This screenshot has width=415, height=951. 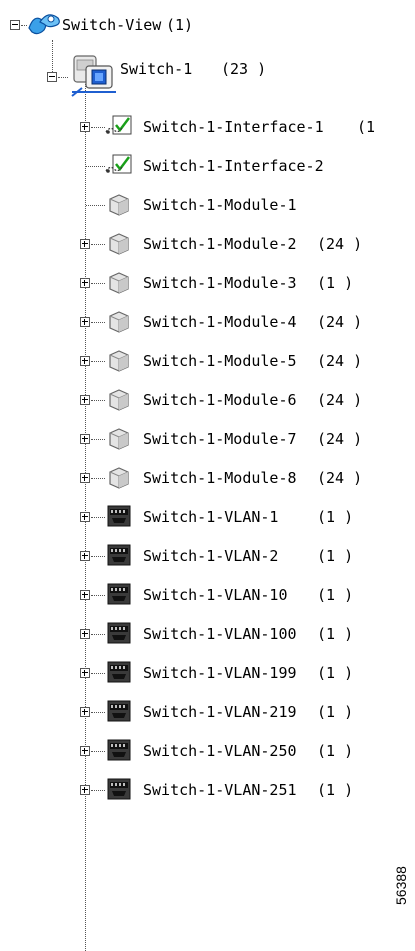 I want to click on tree-node-switch-1-module-7: Switch-1-Module-7 (24 ), so click(x=205, y=439).